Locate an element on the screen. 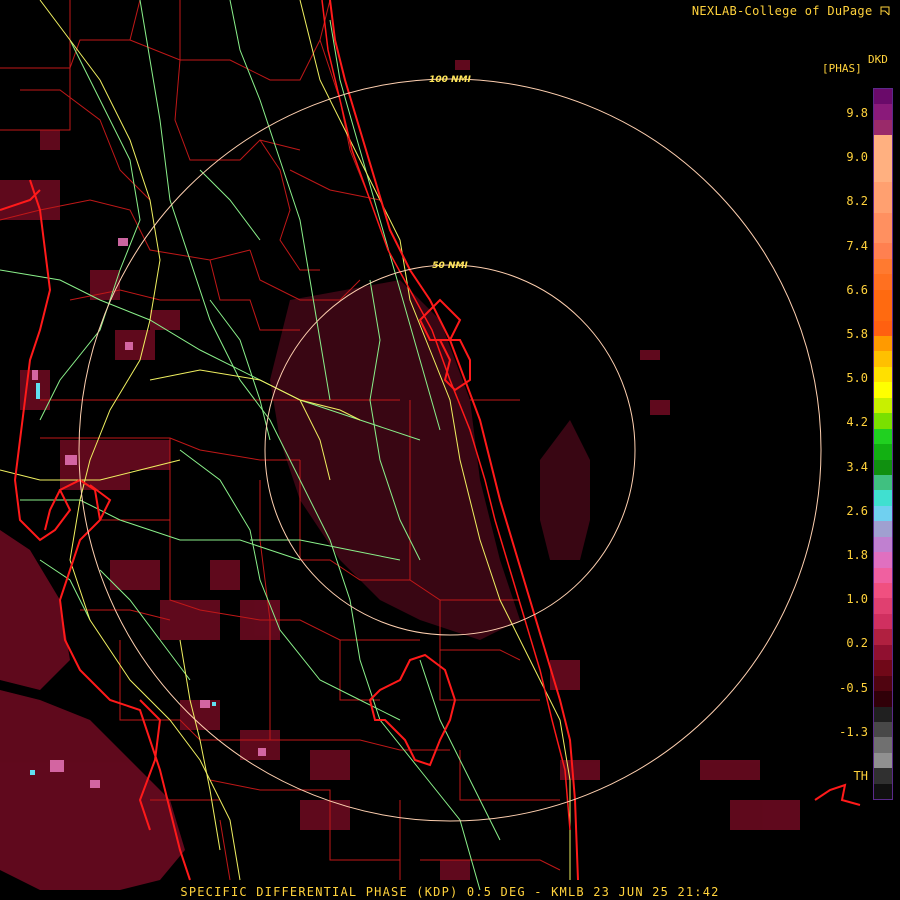 The image size is (900, 900). credit-label: NEXLAB-College of DuPage is located at coordinates (782, 11).